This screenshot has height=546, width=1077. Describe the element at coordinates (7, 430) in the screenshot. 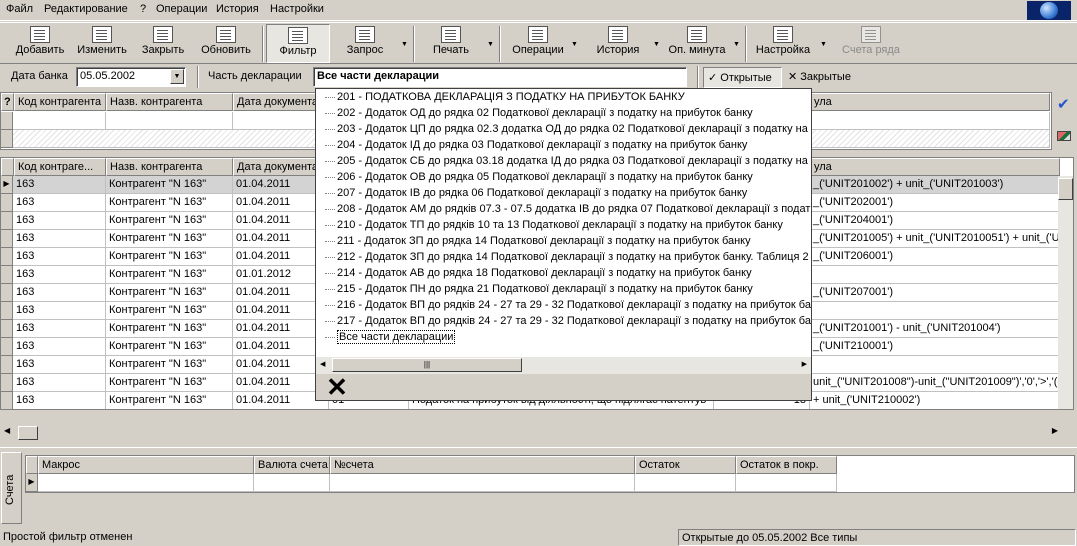

I see `scroll-left-icon: ◀` at that location.